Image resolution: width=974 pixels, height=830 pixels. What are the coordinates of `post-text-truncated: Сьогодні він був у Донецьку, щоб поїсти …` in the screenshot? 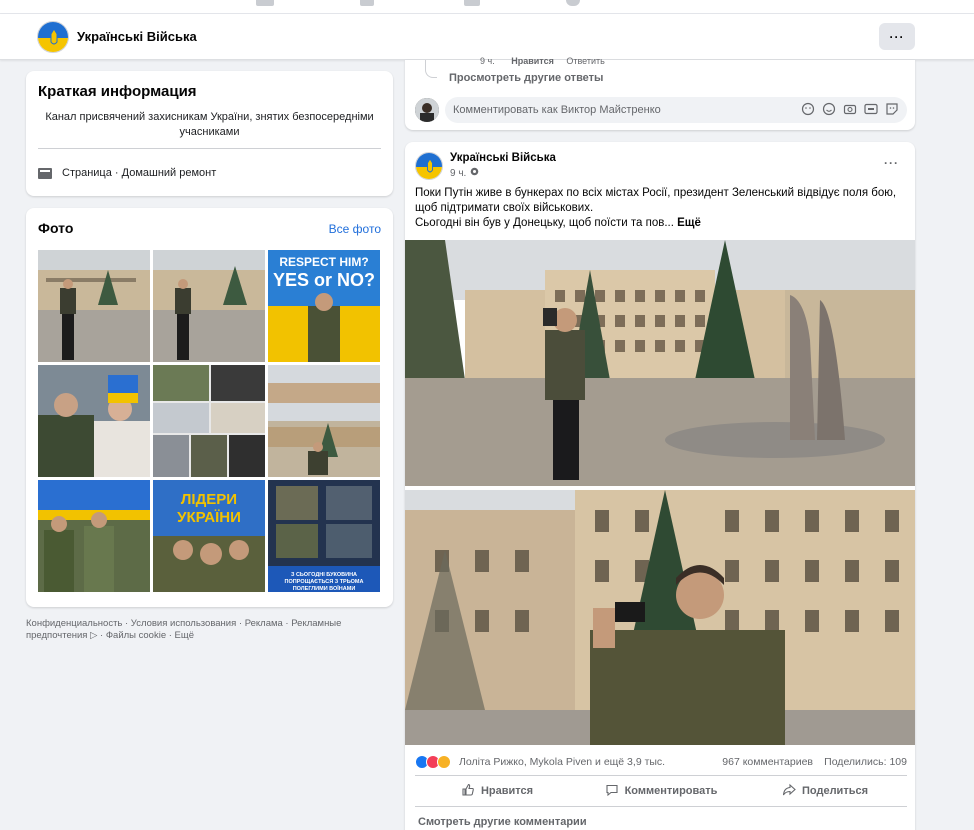 It's located at (544, 223).